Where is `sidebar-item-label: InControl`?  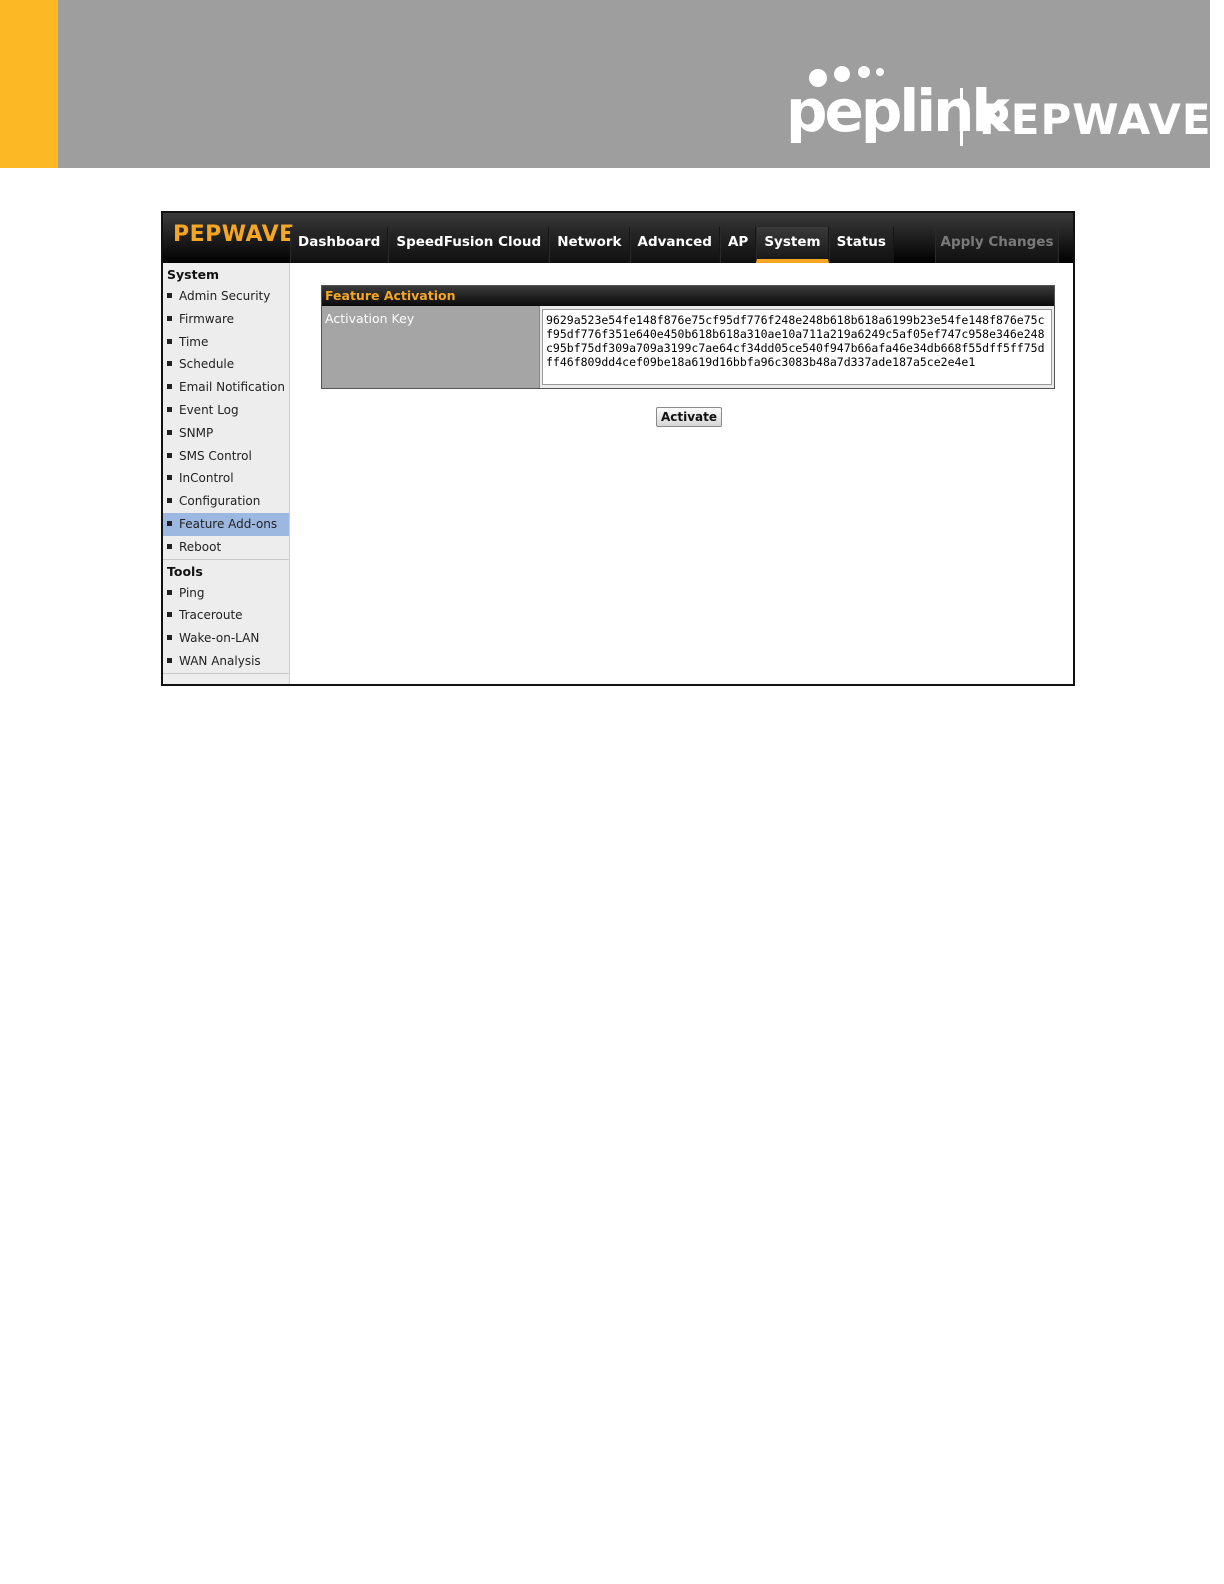
sidebar-item-label: InControl is located at coordinates (206, 478).